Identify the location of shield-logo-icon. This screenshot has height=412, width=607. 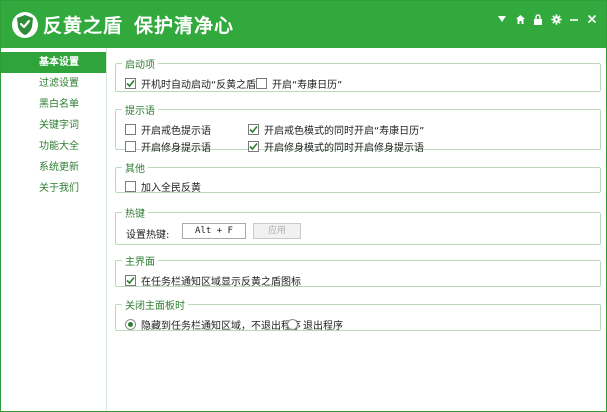
(25, 25).